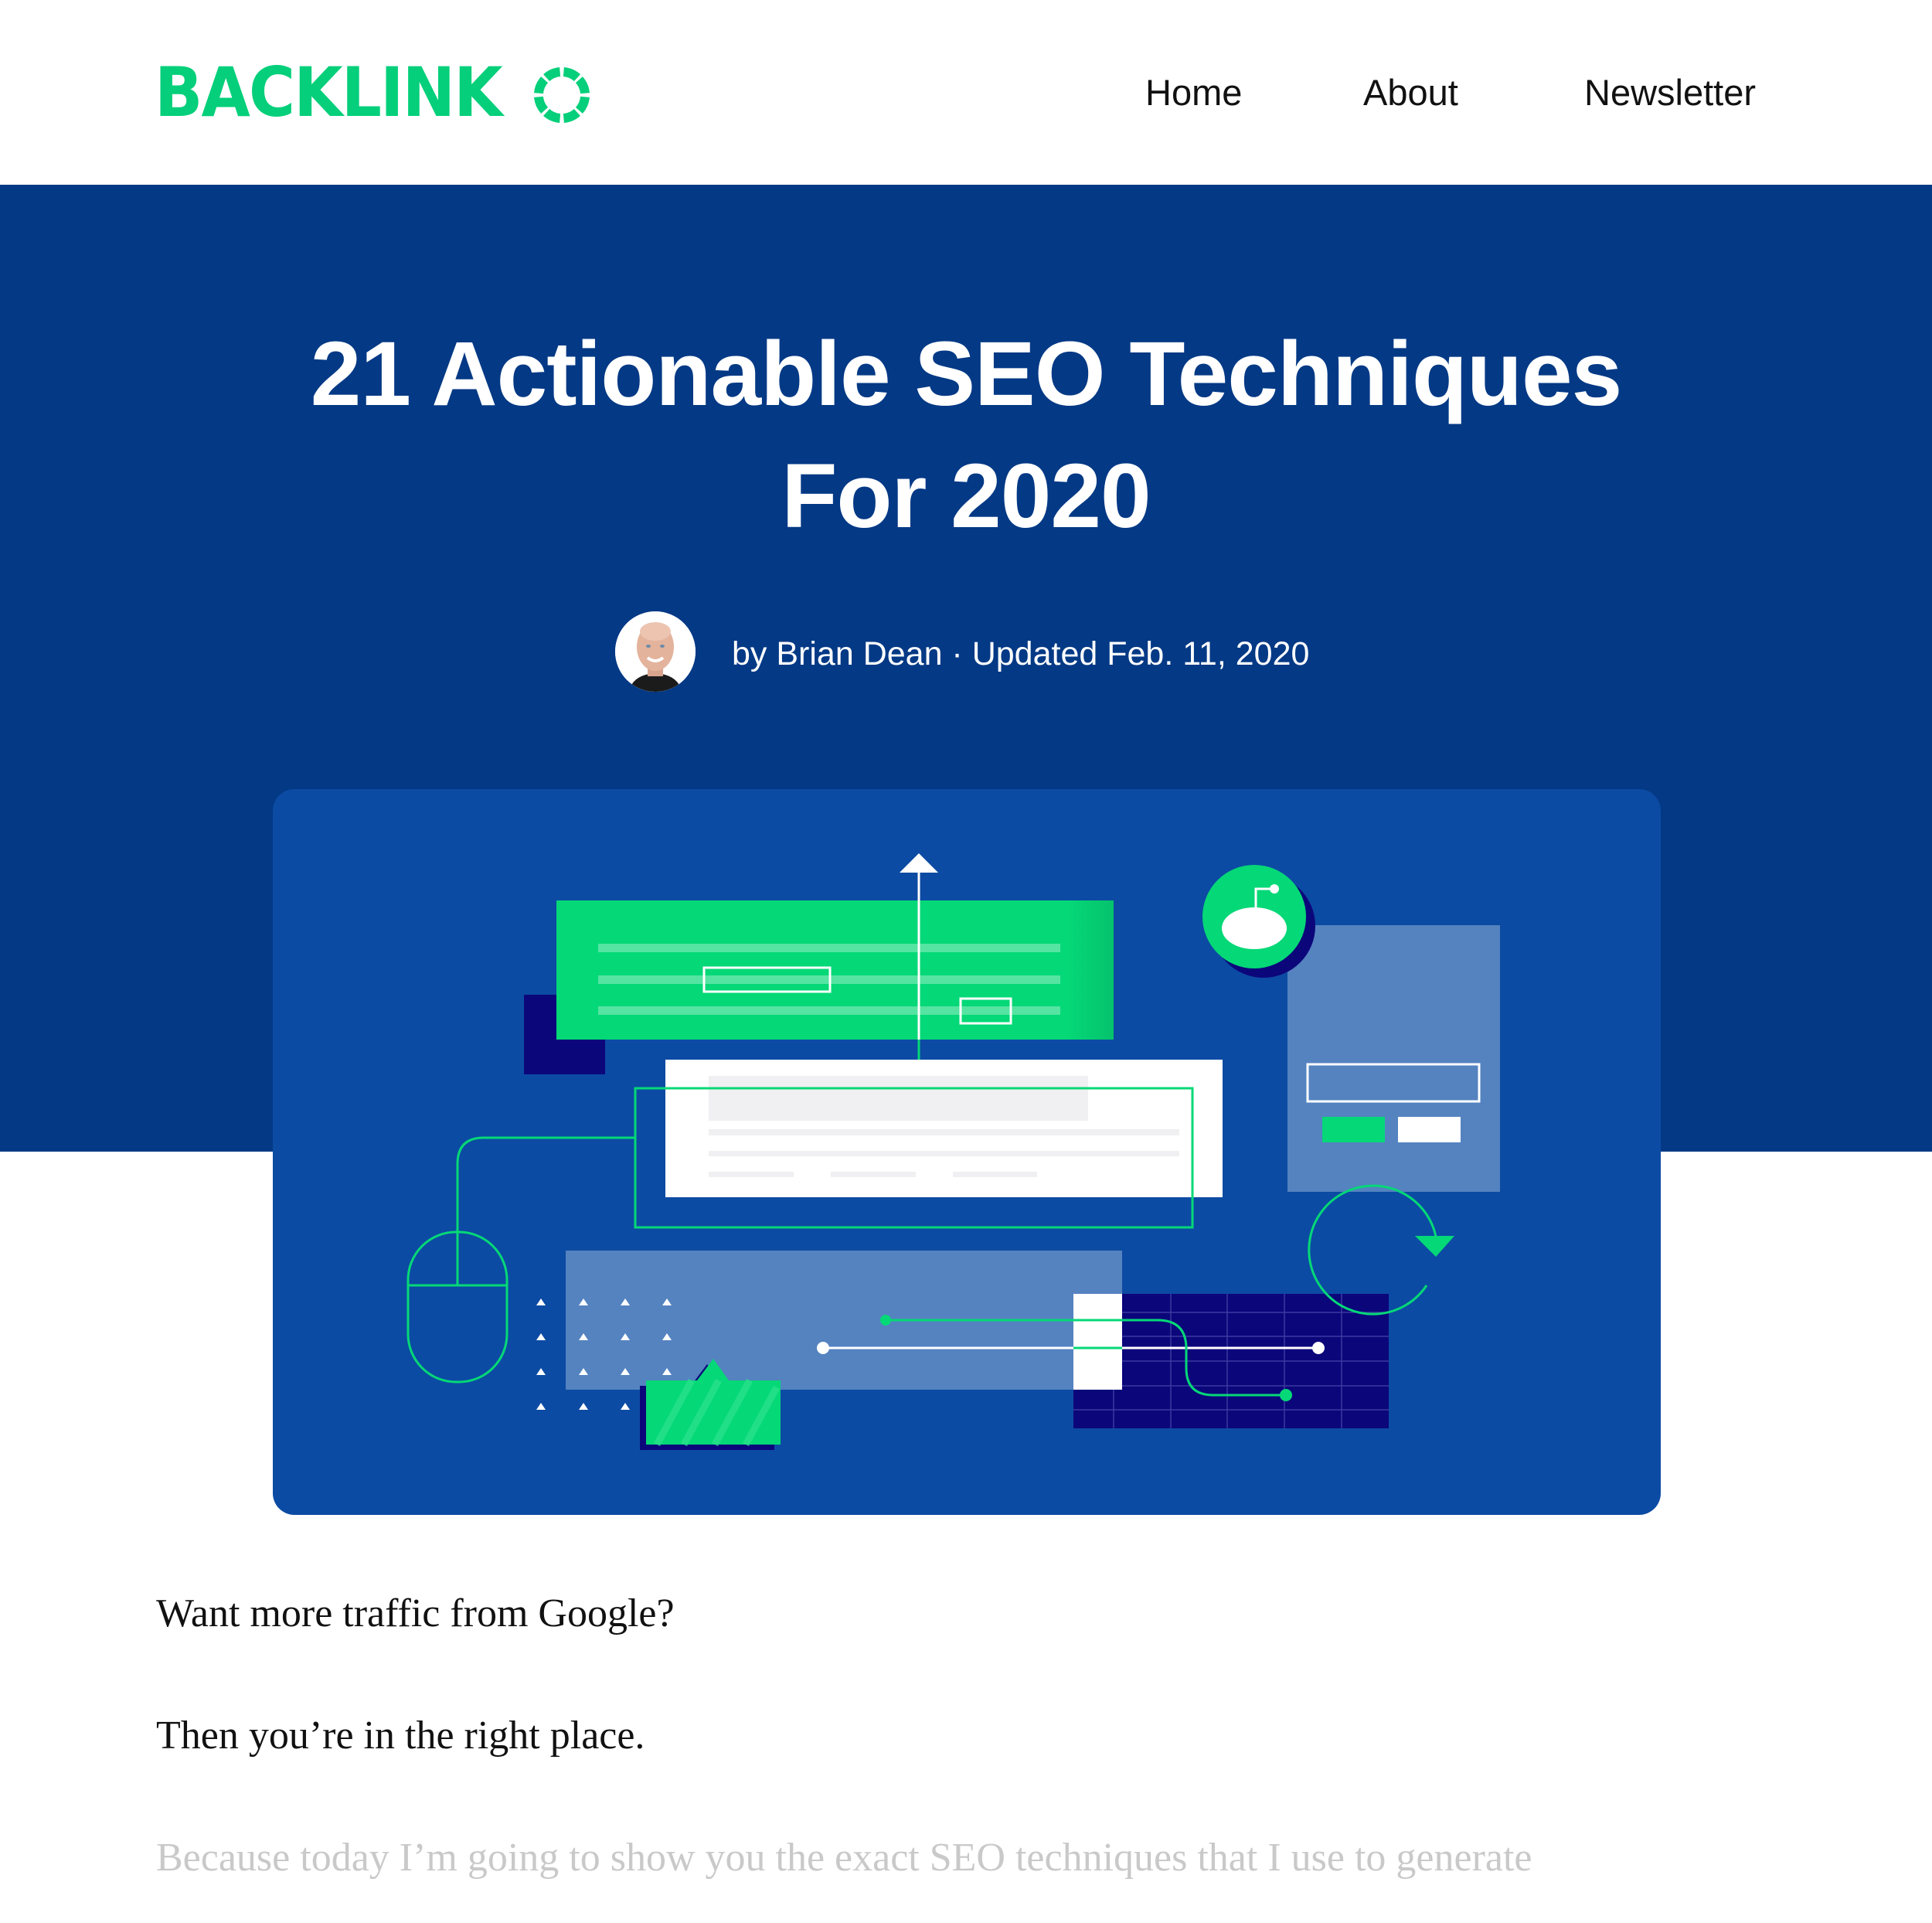  I want to click on intro-paragraph-2: Then you’re in the right place., so click(400, 1736).